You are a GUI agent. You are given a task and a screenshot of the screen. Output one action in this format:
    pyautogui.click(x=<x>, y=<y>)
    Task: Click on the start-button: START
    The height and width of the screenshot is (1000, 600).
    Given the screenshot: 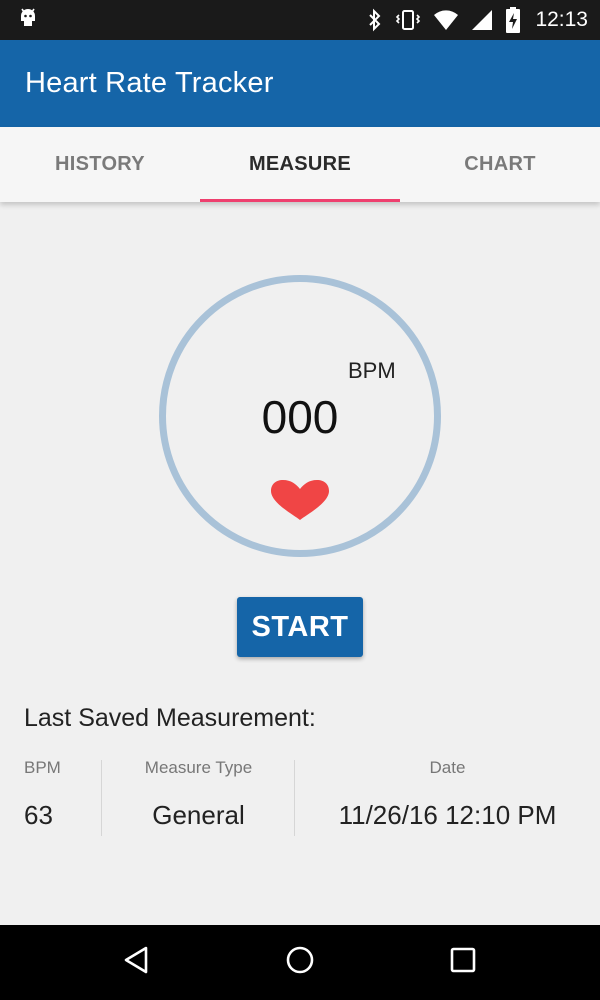 What is the action you would take?
    pyautogui.click(x=300, y=627)
    